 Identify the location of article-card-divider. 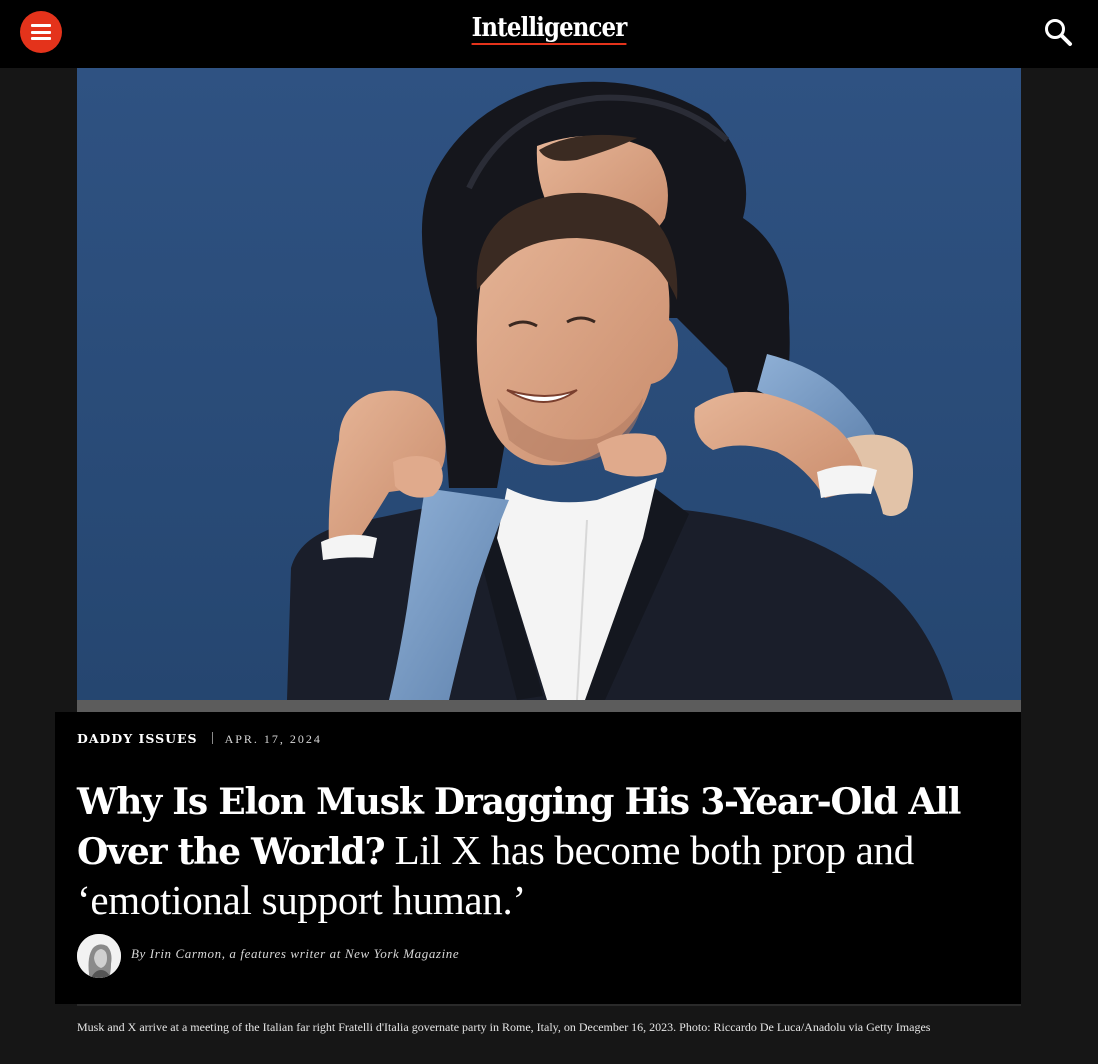
(549, 1005).